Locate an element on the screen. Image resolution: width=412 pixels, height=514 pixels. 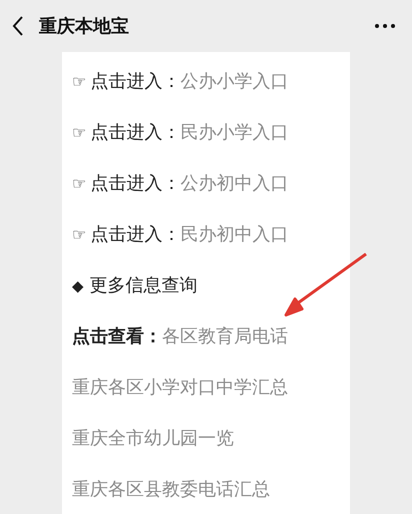
entry-link: 民办小学入口 is located at coordinates (234, 133).